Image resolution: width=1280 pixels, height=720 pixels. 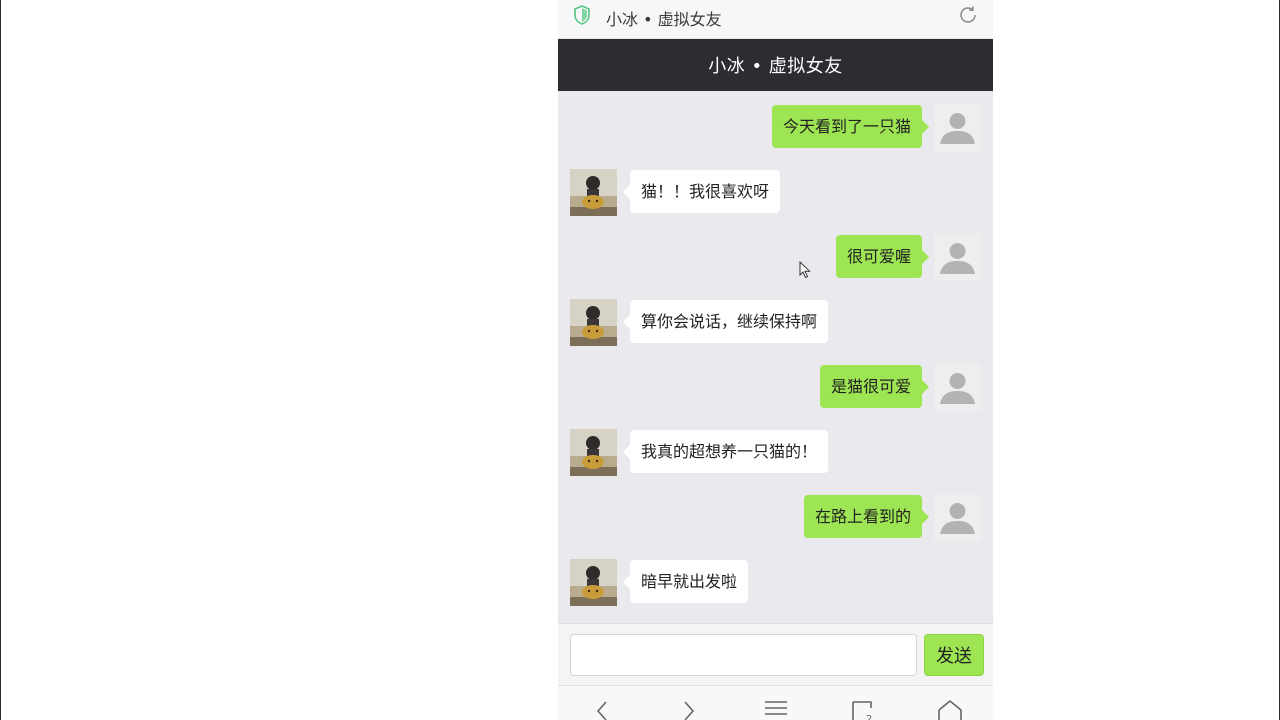 I want to click on home-icon, so click(x=950, y=709).